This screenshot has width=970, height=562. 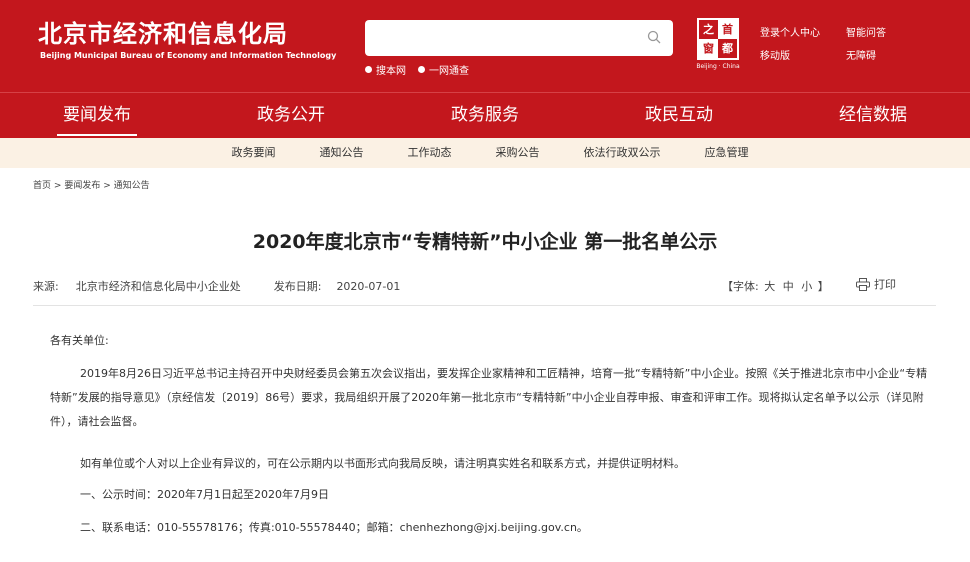 I want to click on main-nav-item-services: 政务服务, so click(x=485, y=115).